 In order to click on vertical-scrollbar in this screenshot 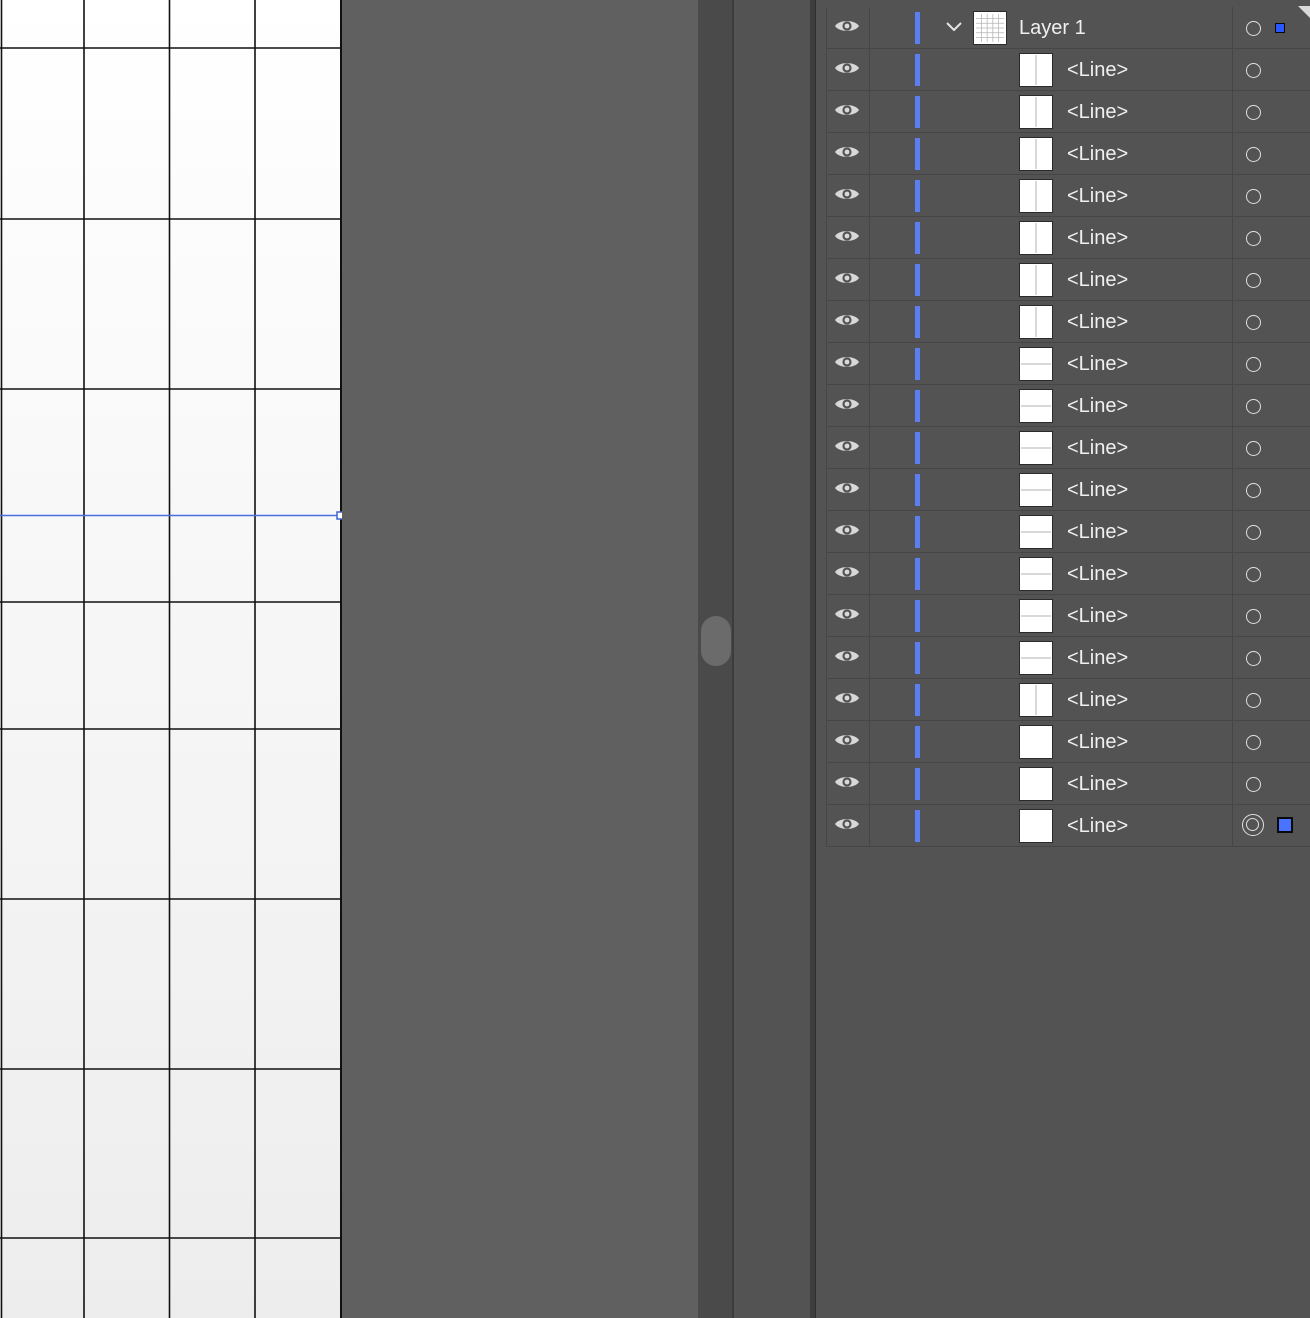, I will do `click(716, 659)`.